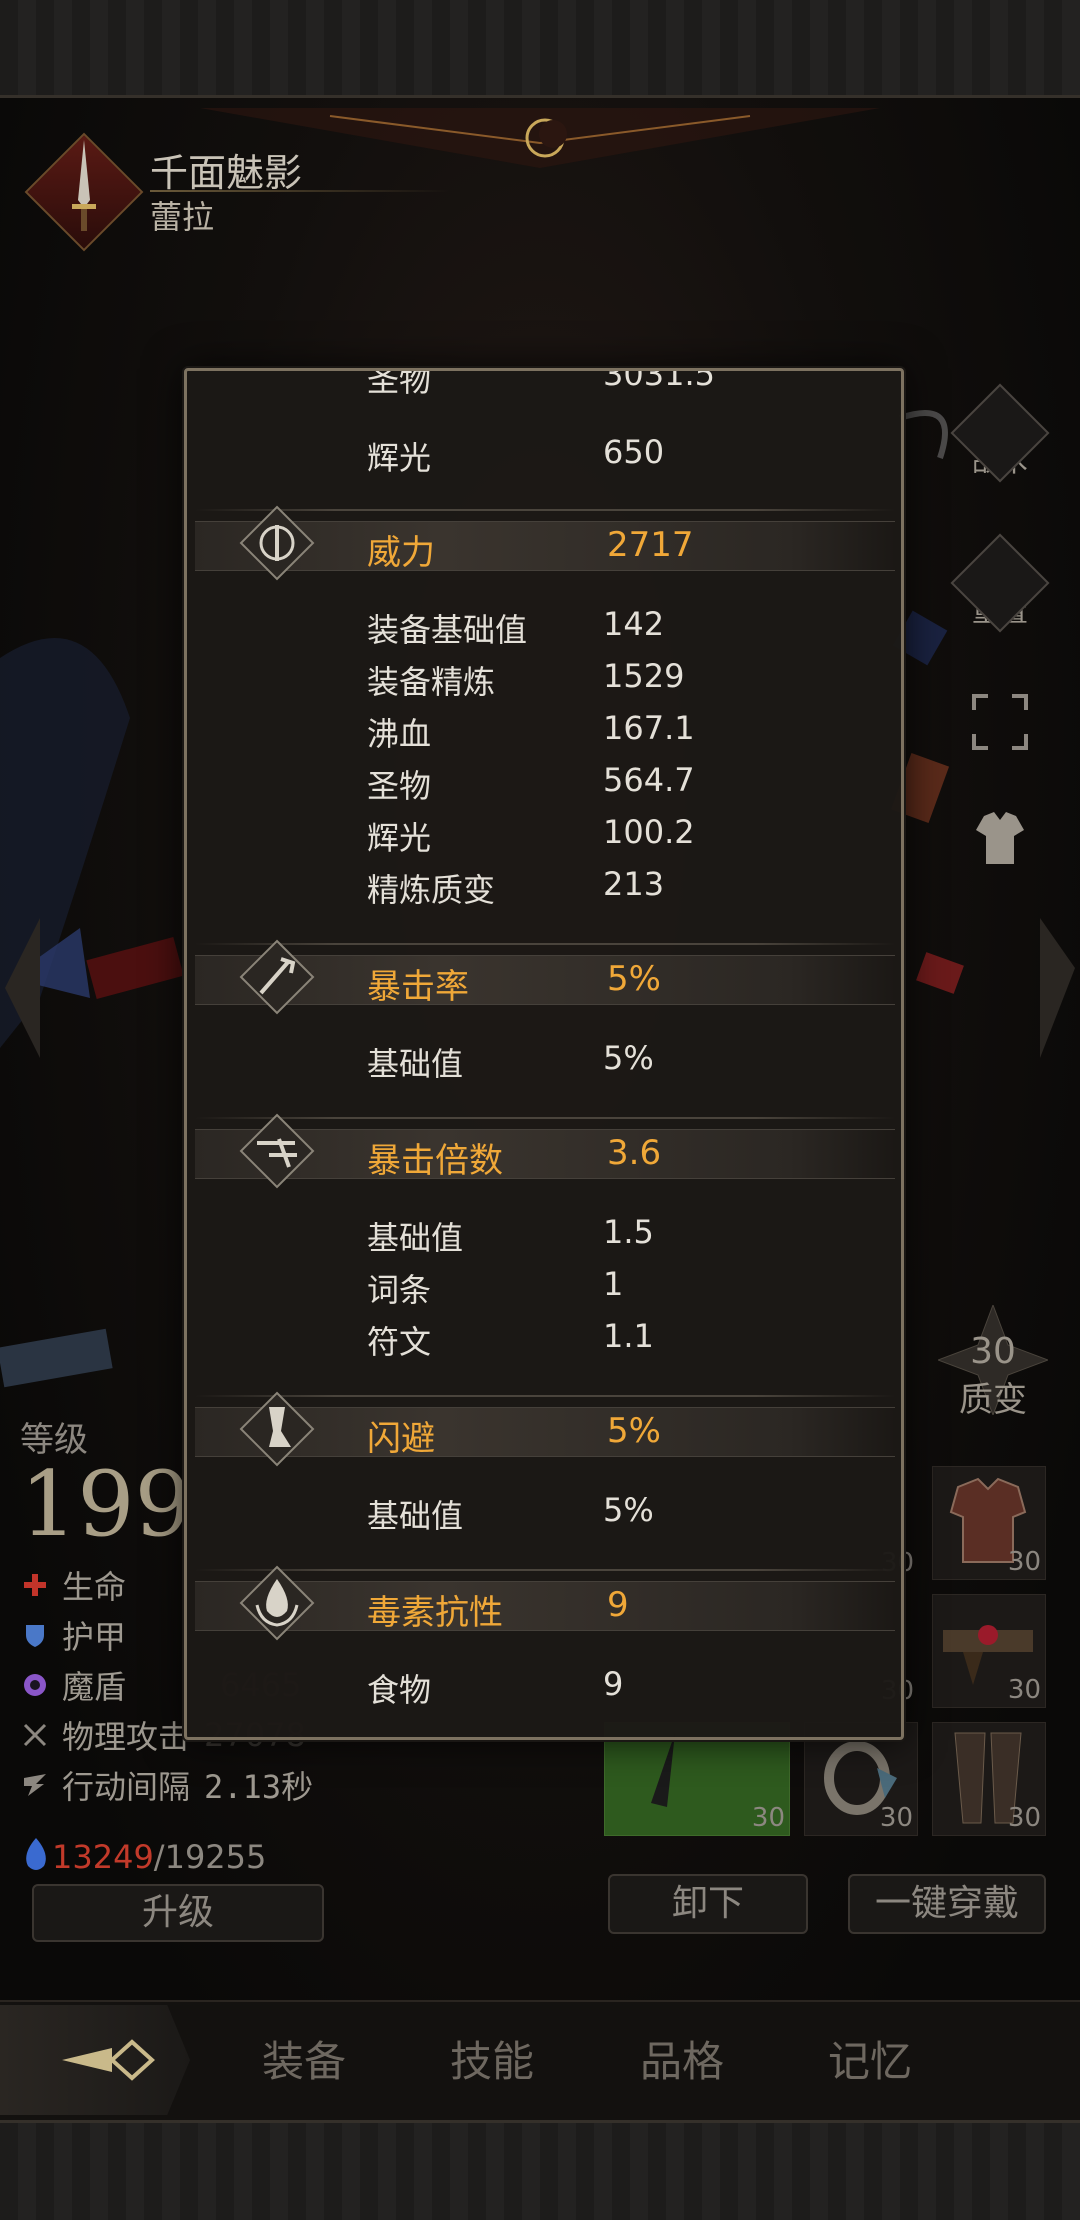 This screenshot has width=1080, height=2220. What do you see at coordinates (399, 1342) in the screenshot?
I see `stat-source-label: 符文` at bounding box center [399, 1342].